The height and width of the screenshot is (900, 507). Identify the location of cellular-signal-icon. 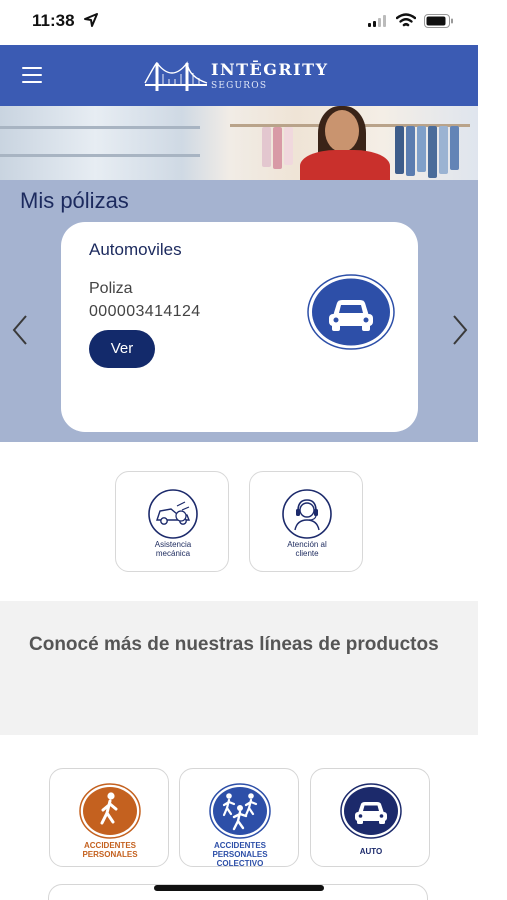
(377, 21).